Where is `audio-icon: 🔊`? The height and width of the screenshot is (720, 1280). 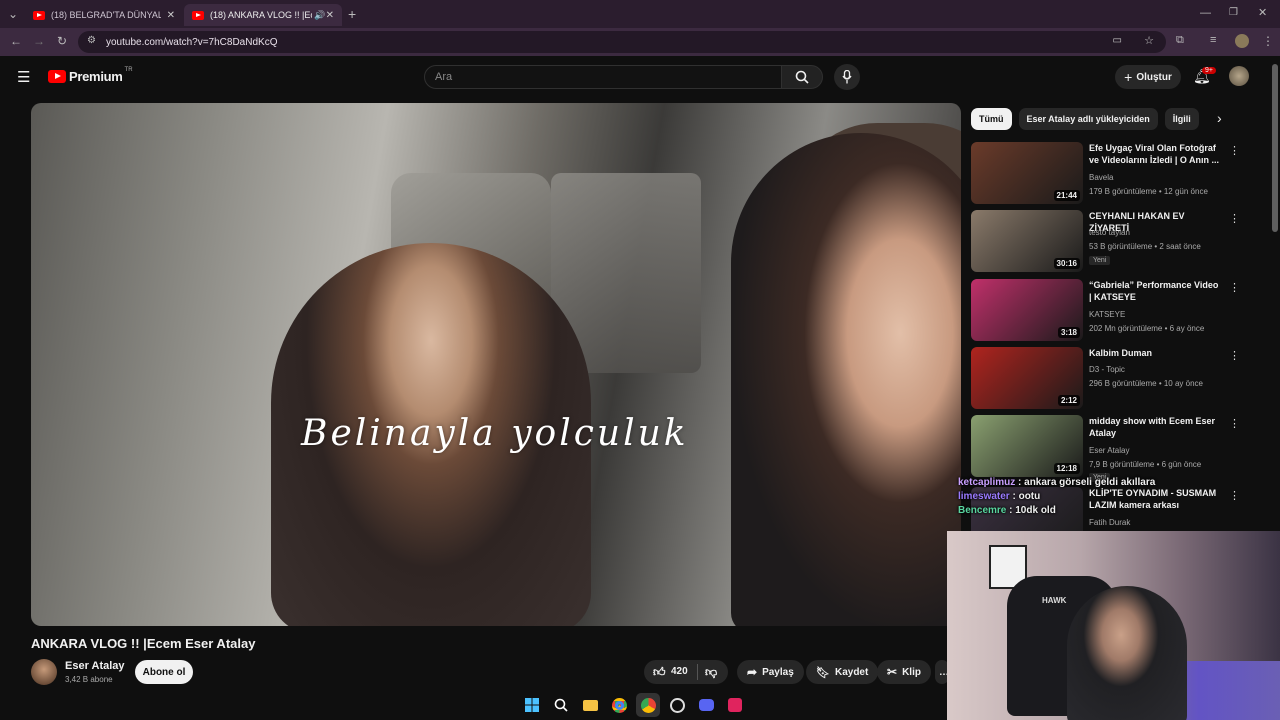 audio-icon: 🔊 is located at coordinates (319, 15).